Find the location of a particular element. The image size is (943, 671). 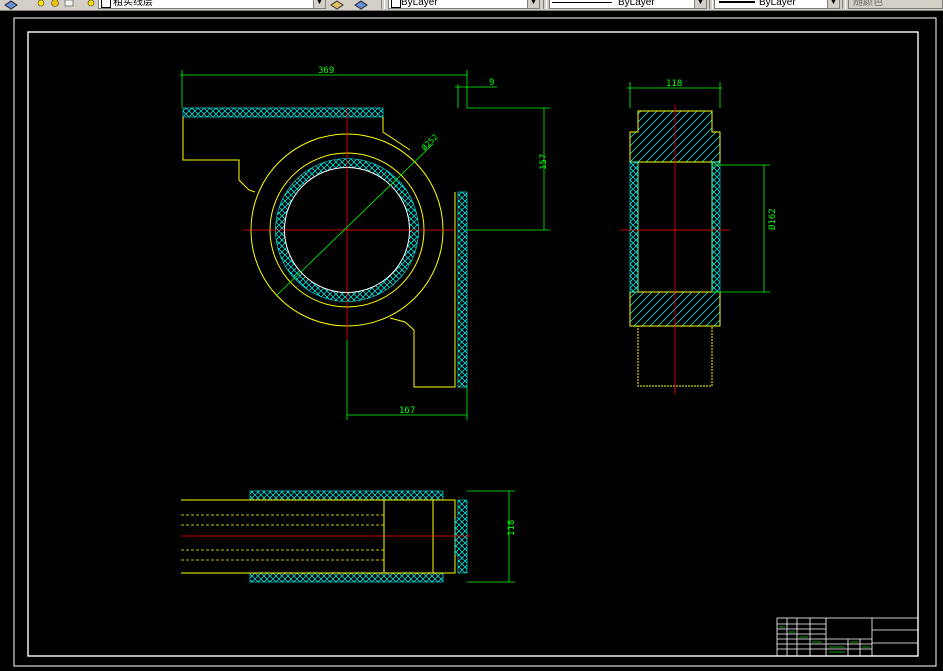

dim-height-right: 157 is located at coordinates (544, 162).